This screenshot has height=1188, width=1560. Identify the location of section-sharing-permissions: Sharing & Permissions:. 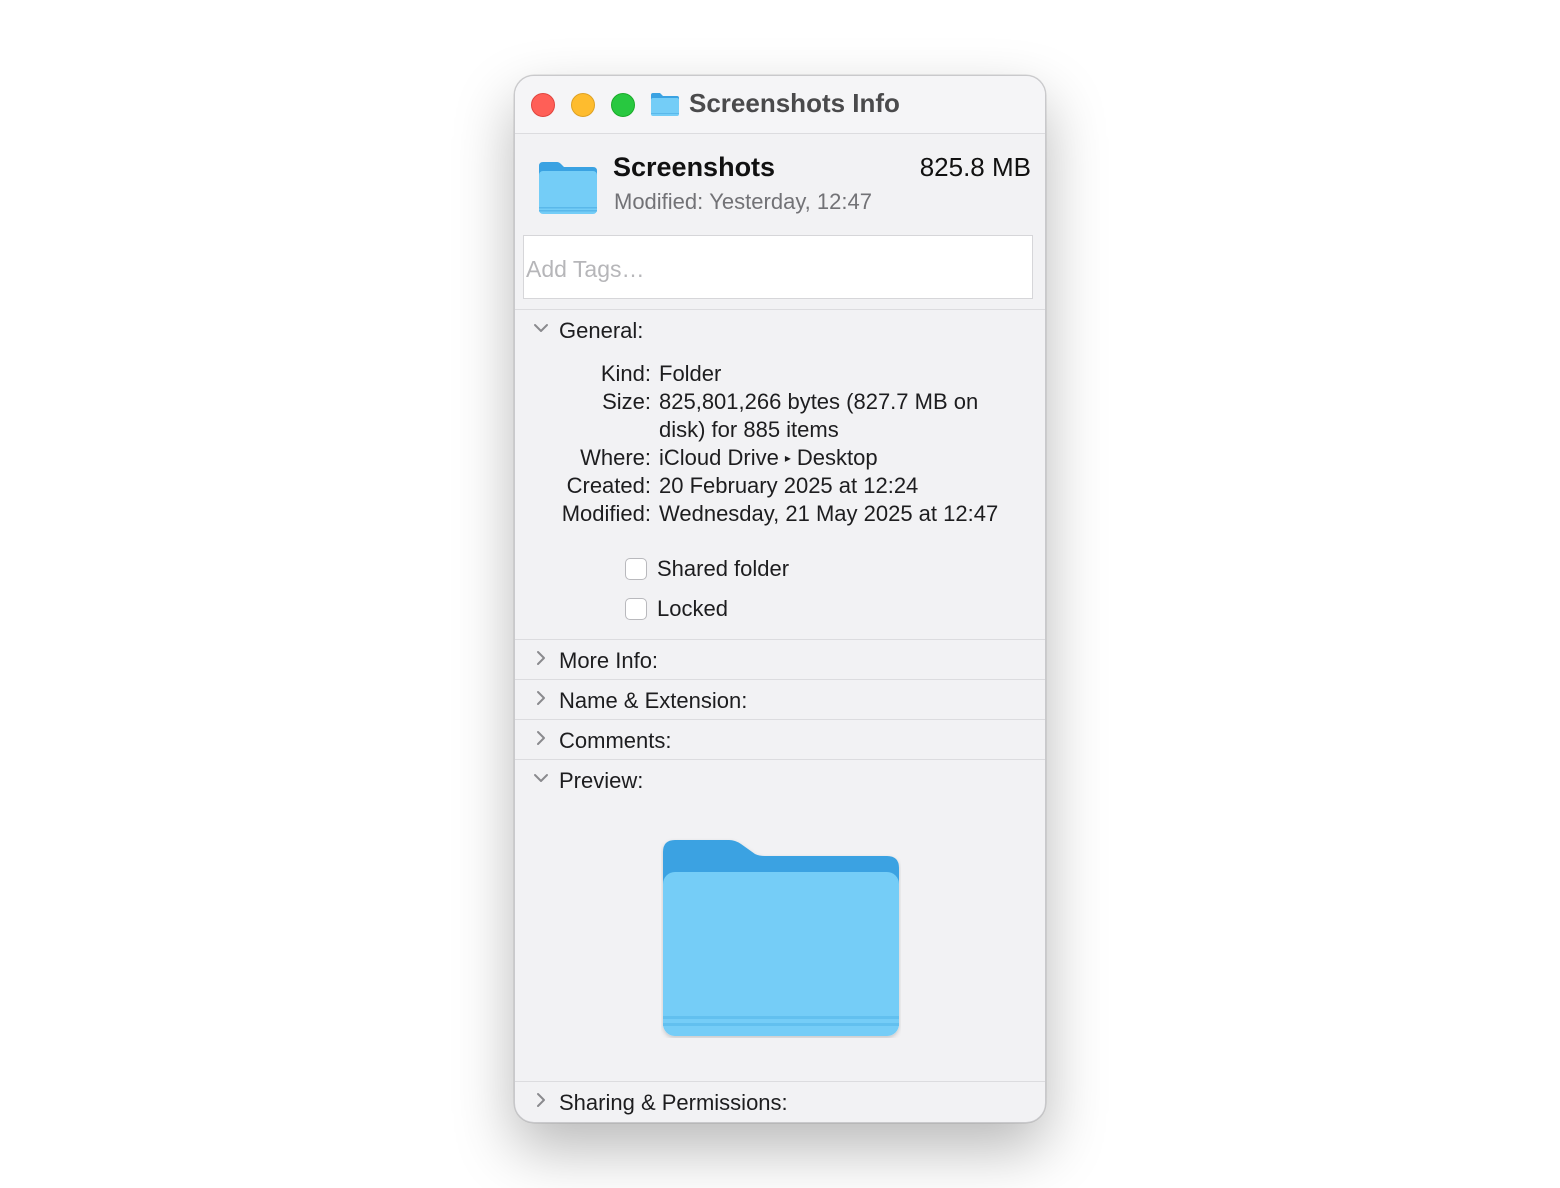
(780, 1102).